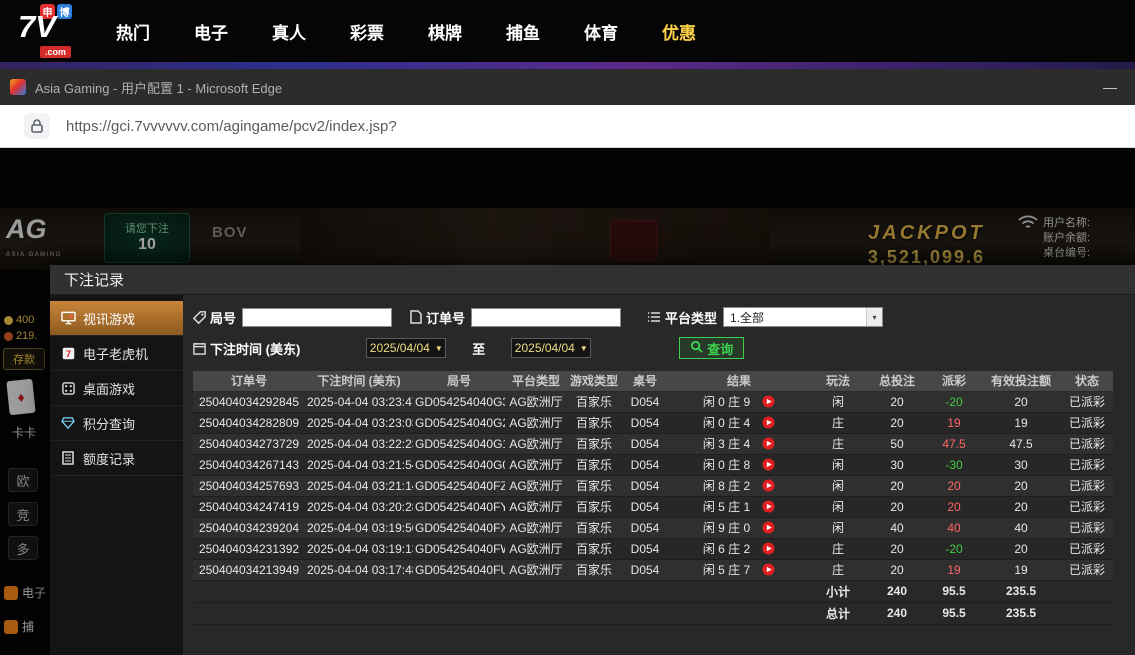 This screenshot has height=655, width=1135. What do you see at coordinates (720, 349) in the screenshot?
I see `search-button-label: 查询` at bounding box center [720, 349].